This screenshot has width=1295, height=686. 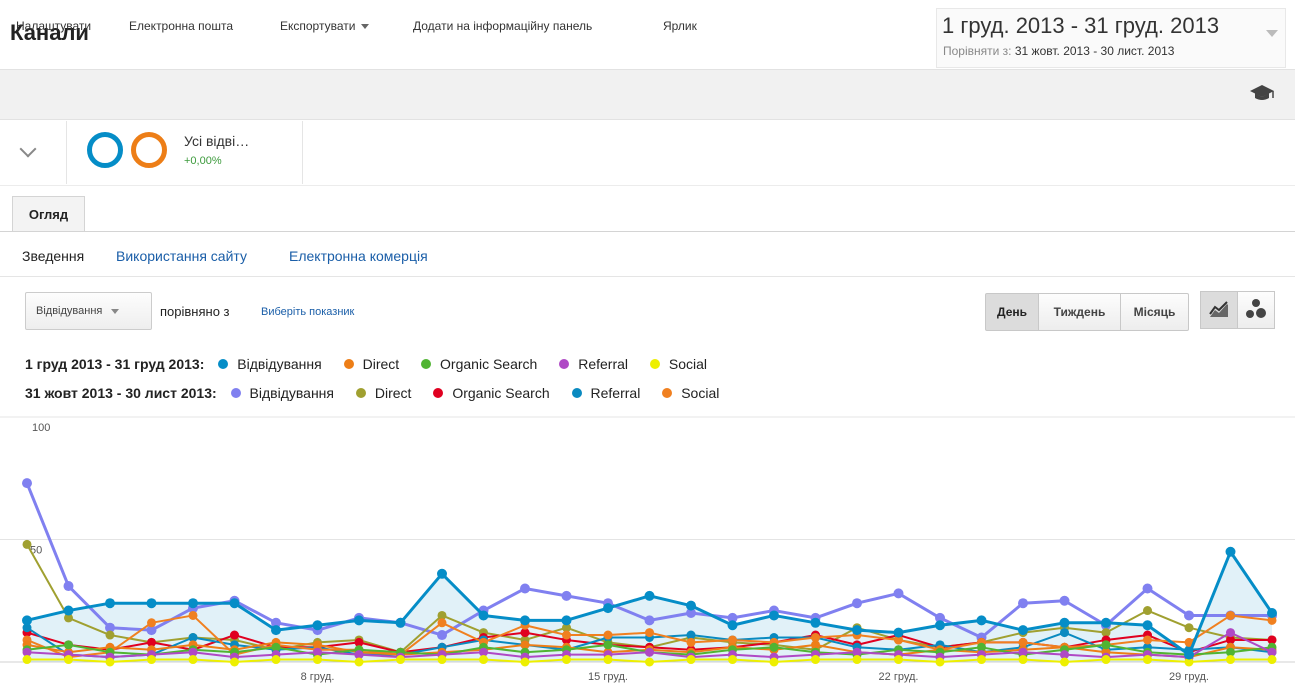 What do you see at coordinates (1154, 312) in the screenshot?
I see `period-month-button: Місяць` at bounding box center [1154, 312].